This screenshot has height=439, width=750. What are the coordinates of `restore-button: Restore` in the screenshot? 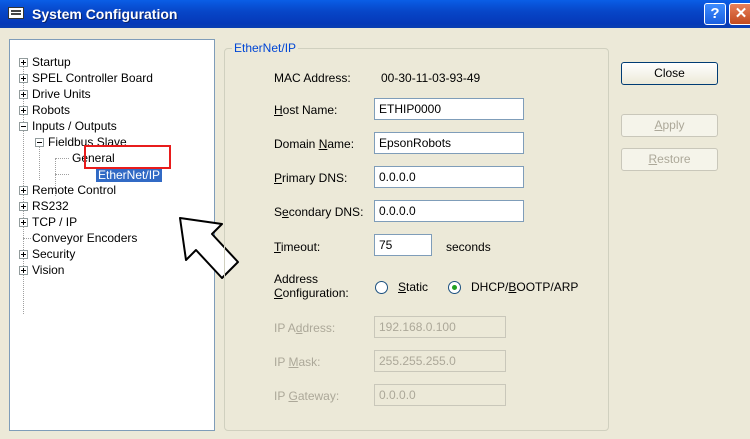 It's located at (669, 159).